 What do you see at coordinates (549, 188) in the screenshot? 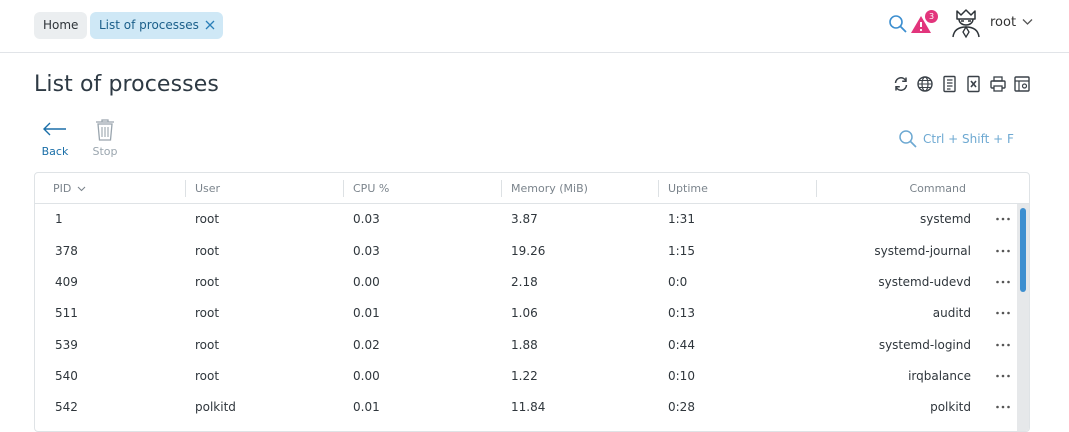
I see `column-header-memory: Memory (MiB)` at bounding box center [549, 188].